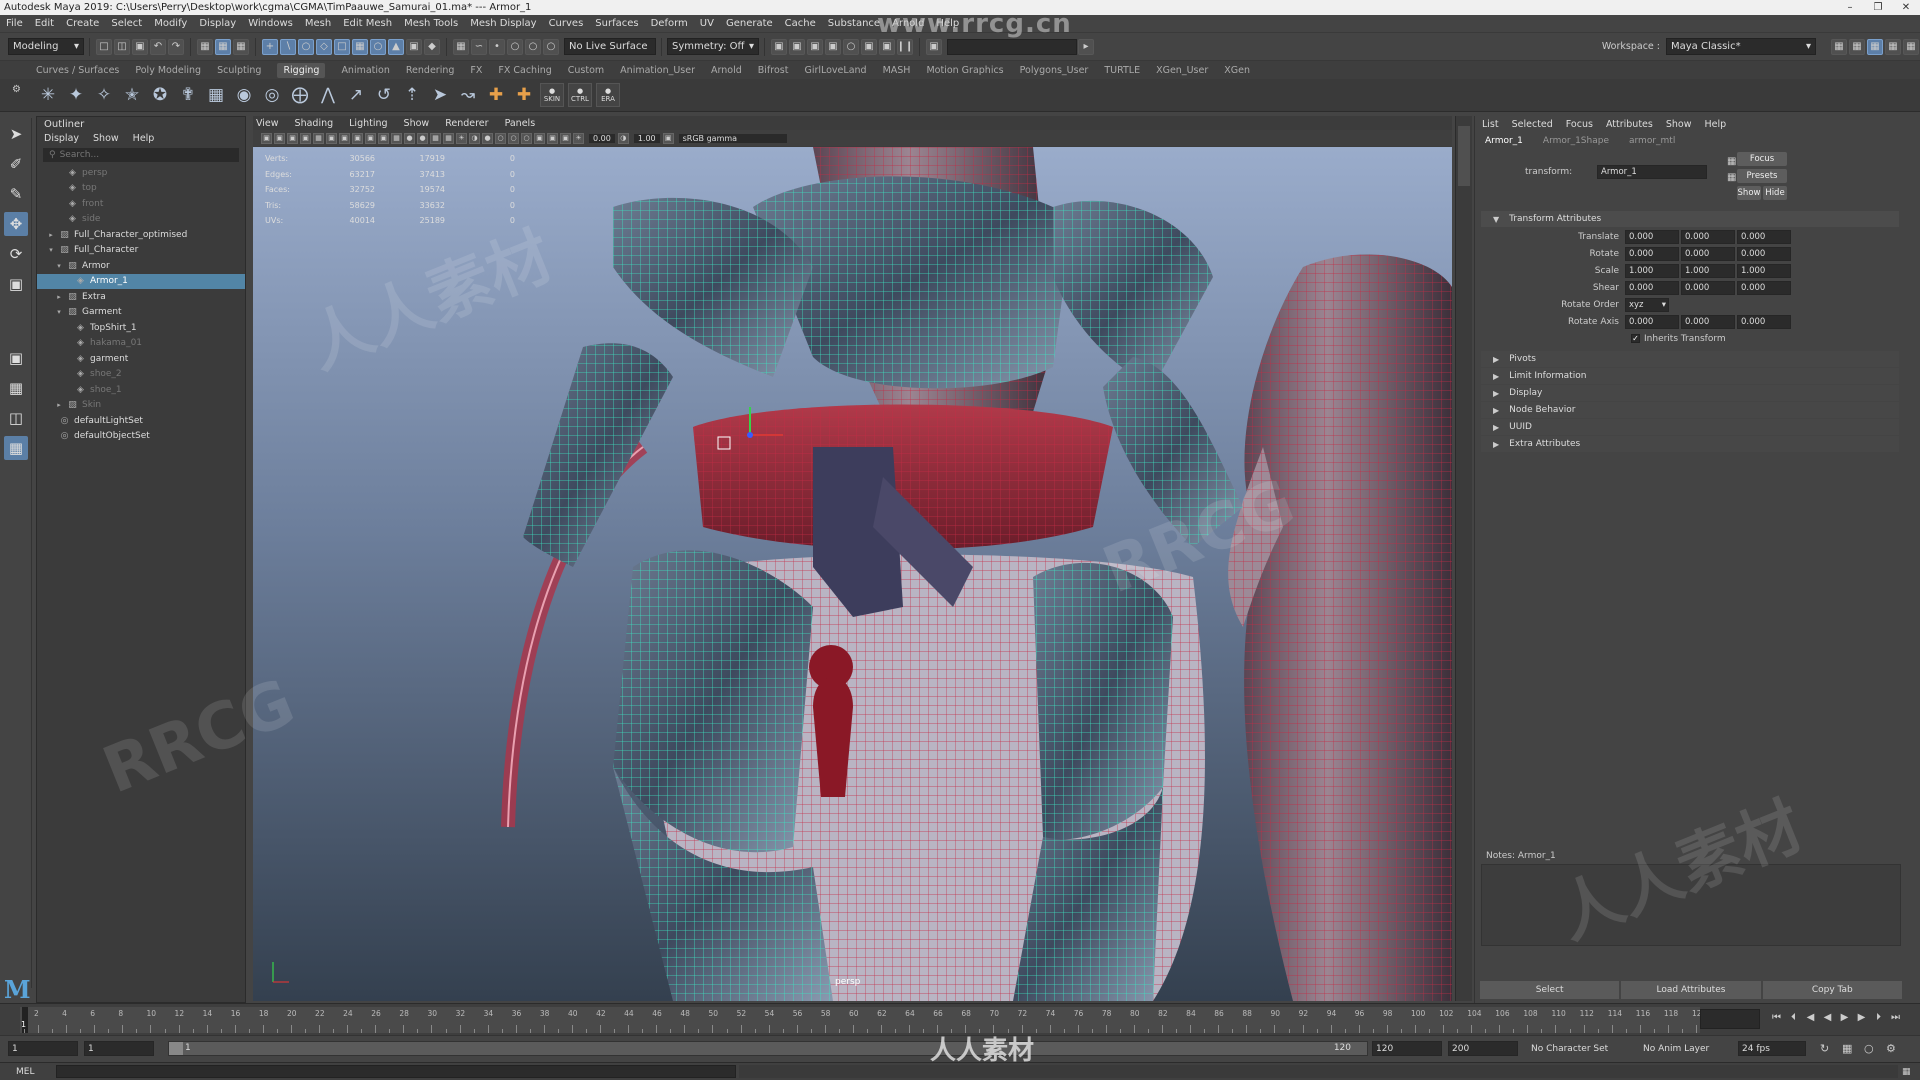 The width and height of the screenshot is (1920, 1080). Describe the element at coordinates (905, 46) in the screenshot. I see `pause-icon: ❙❙` at that location.